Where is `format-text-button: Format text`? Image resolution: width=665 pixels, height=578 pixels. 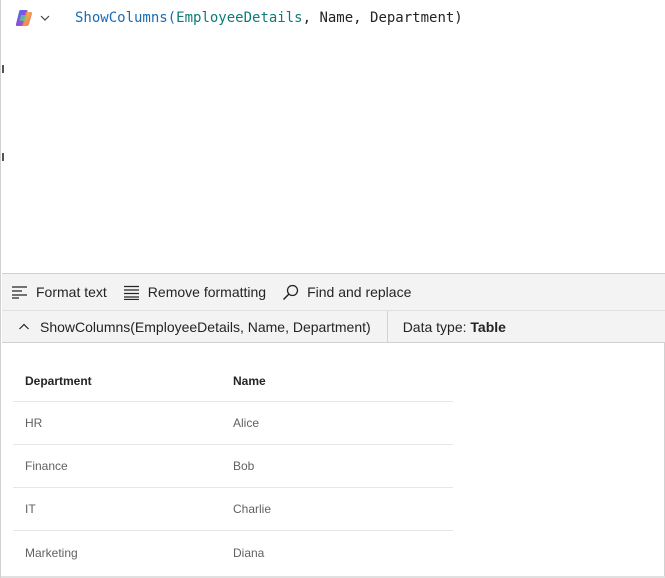
format-text-button: Format text is located at coordinates (59, 292).